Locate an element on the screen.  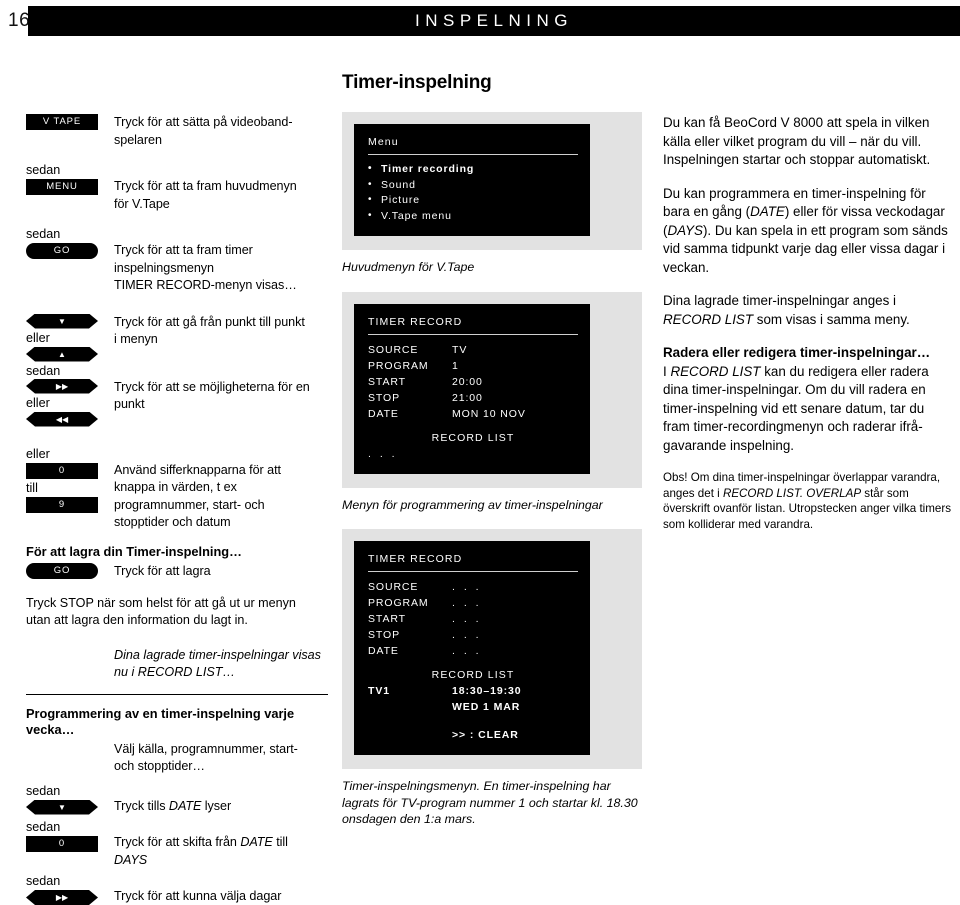
button-fast-forward: ▶▶ is located at coordinates (62, 386).